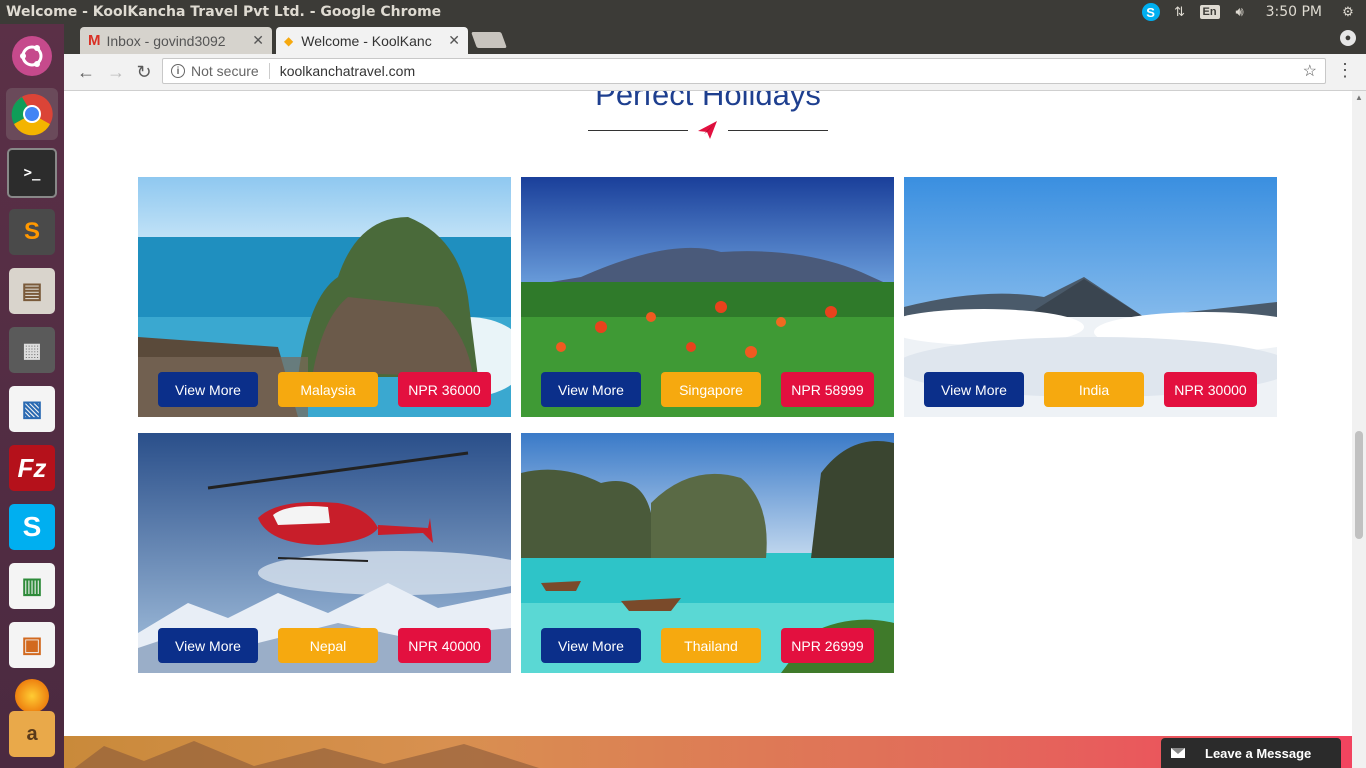 Image resolution: width=1366 pixels, height=768 pixels. I want to click on price-button: NPR 26999, so click(827, 645).